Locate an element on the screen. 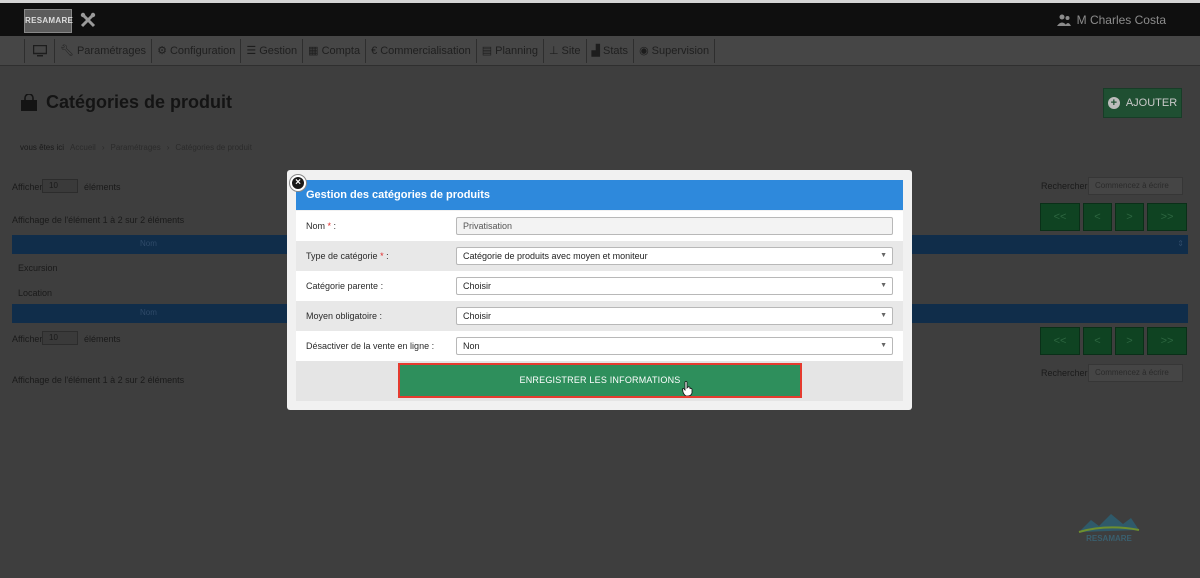 The width and height of the screenshot is (1200, 578). app-logo: RESAMARE is located at coordinates (48, 21).